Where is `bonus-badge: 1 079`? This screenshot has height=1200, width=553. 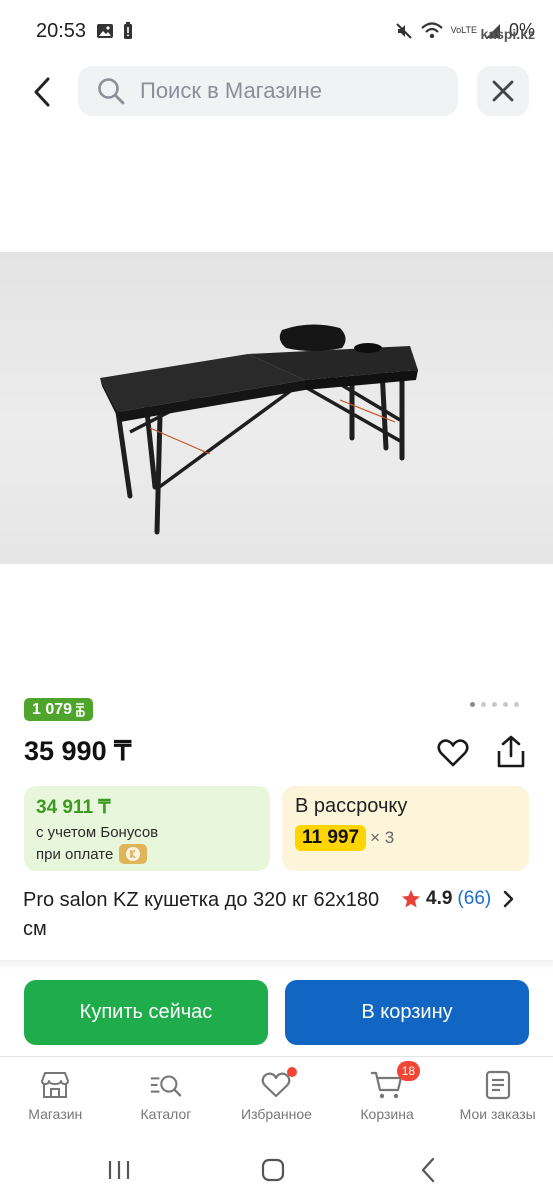 bonus-badge: 1 079 is located at coordinates (59, 709).